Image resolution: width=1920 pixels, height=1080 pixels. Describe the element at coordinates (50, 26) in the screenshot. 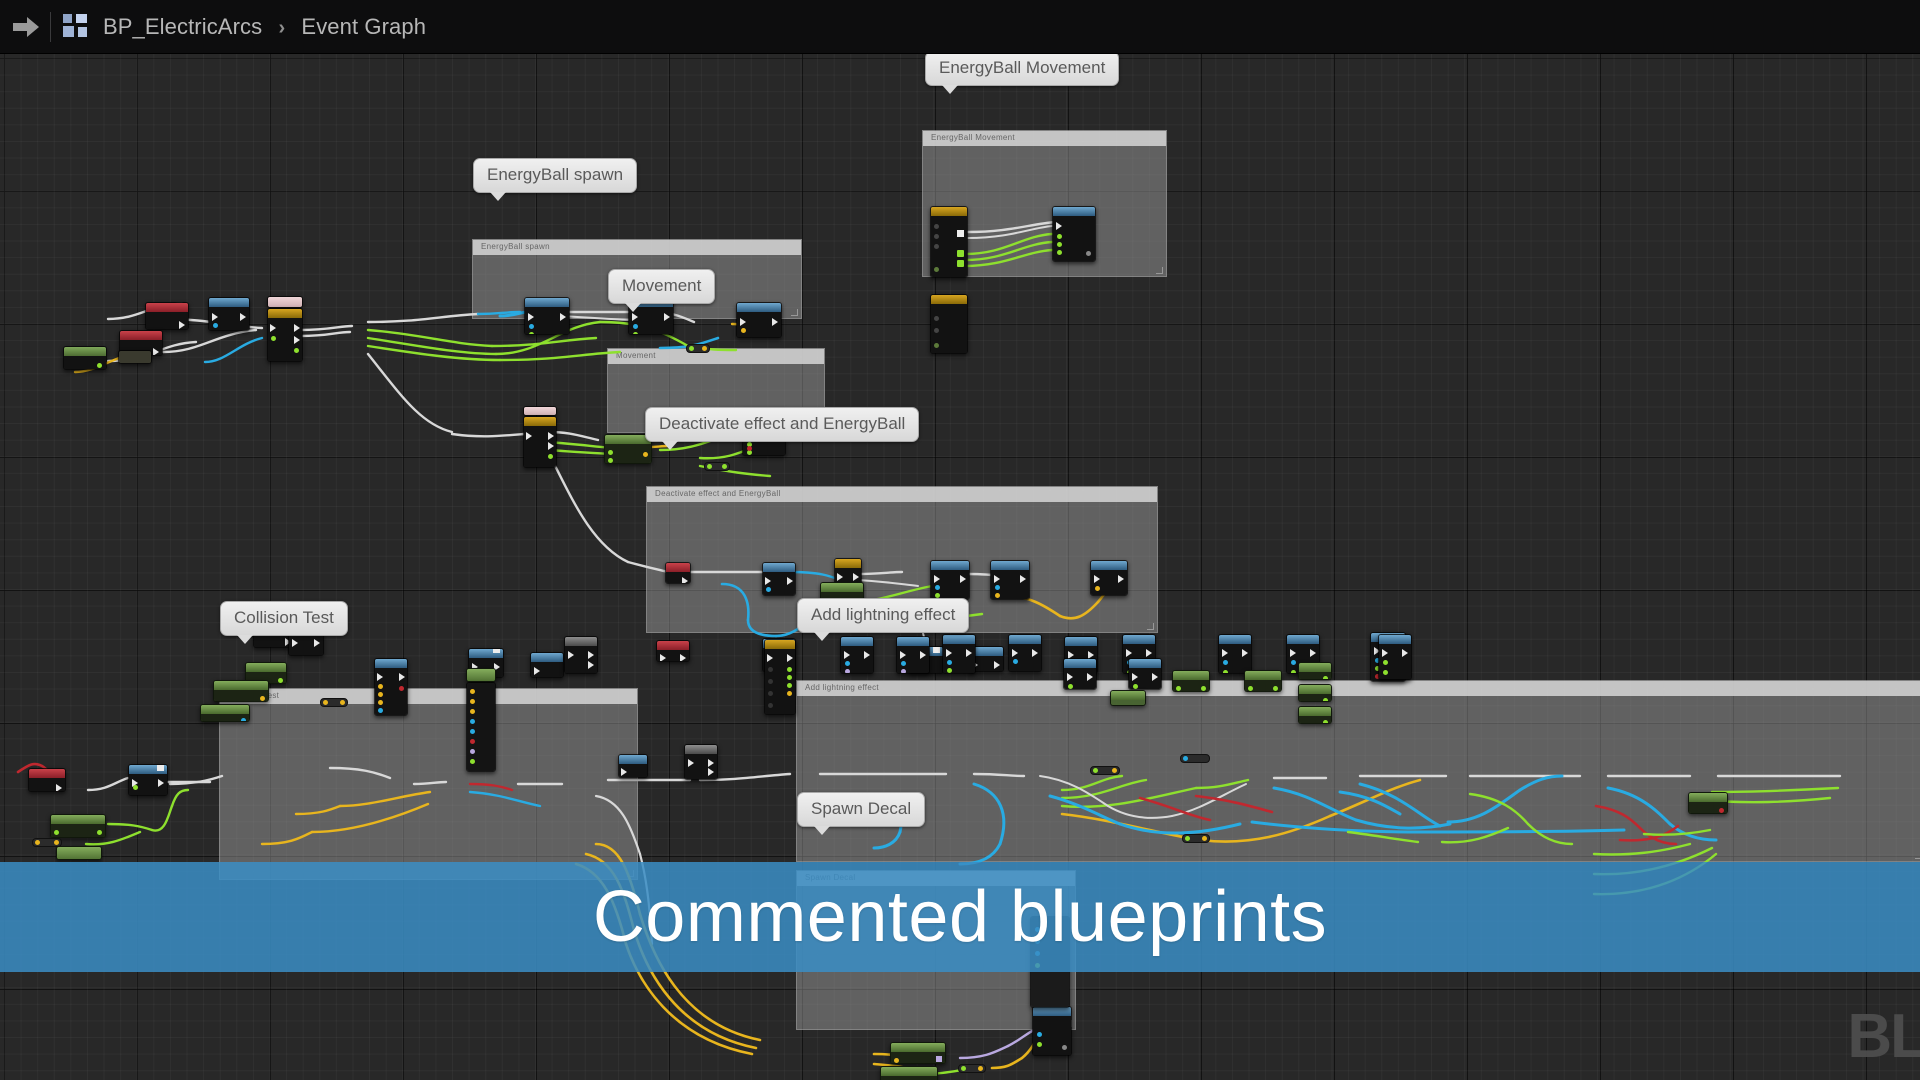

I see `toolbar-divider` at that location.